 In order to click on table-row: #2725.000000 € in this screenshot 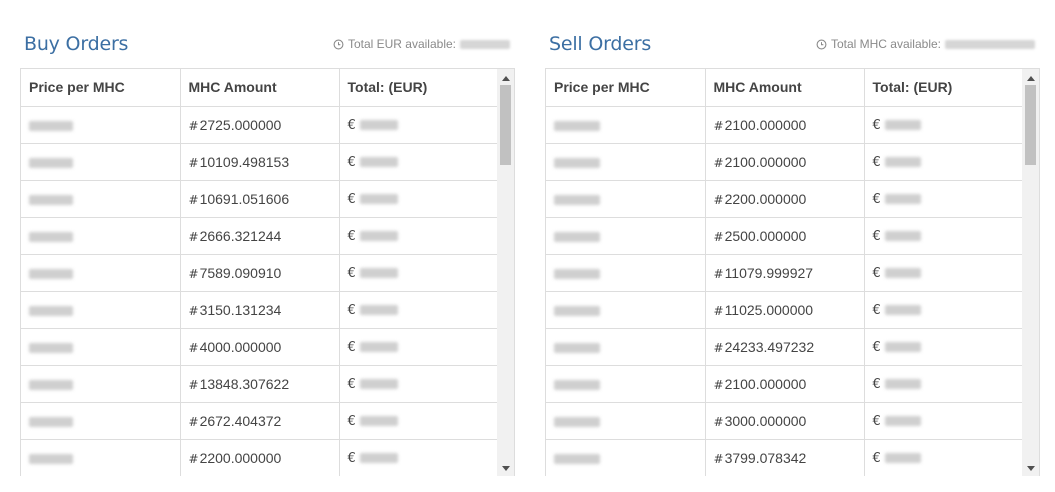, I will do `click(260, 125)`.